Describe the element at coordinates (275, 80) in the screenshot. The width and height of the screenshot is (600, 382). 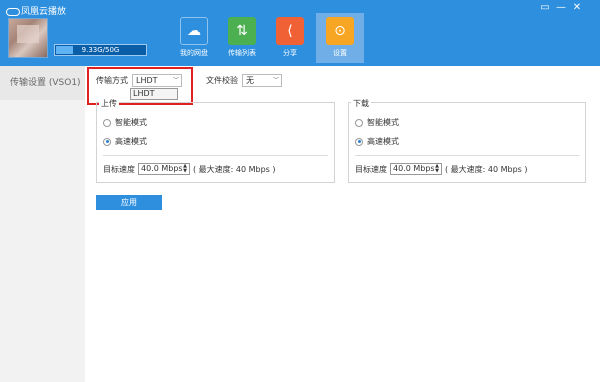
I see `chevron-down-icon: ﹀` at that location.